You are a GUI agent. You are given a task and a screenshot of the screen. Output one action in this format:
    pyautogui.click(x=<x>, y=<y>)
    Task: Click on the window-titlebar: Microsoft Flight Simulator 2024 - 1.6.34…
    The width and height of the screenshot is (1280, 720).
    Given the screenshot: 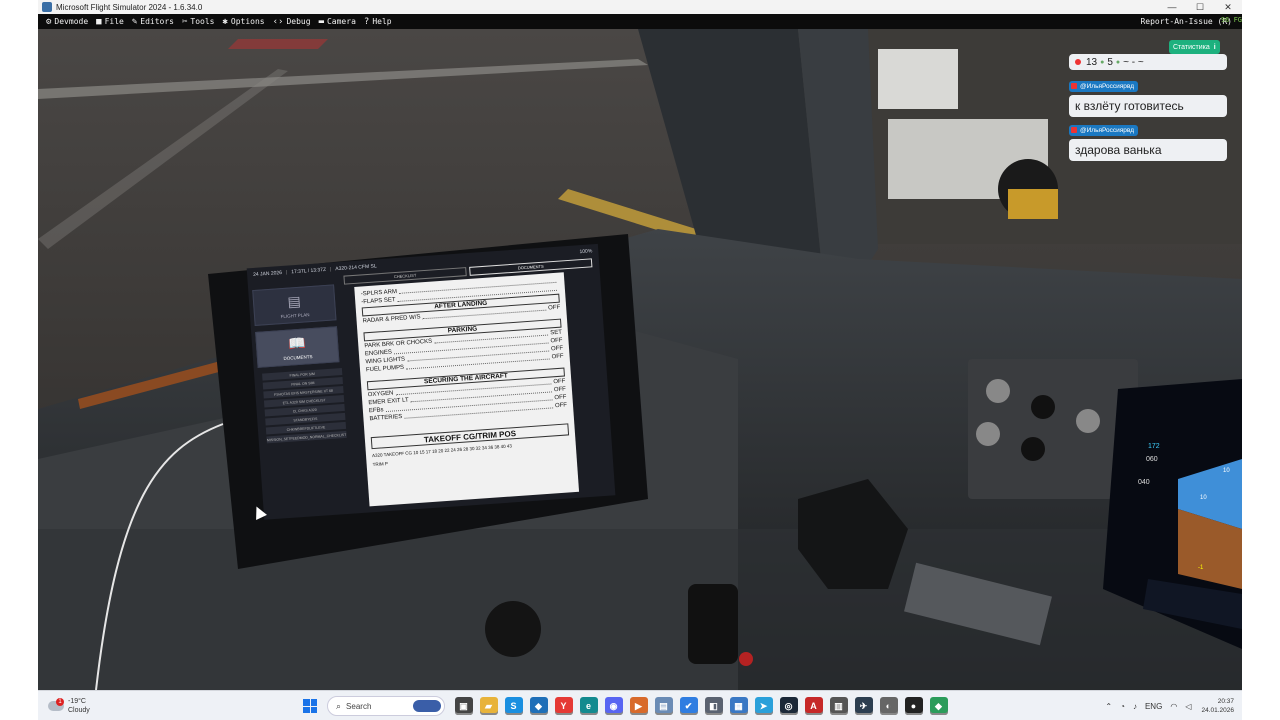 What is the action you would take?
    pyautogui.click(x=640, y=7)
    